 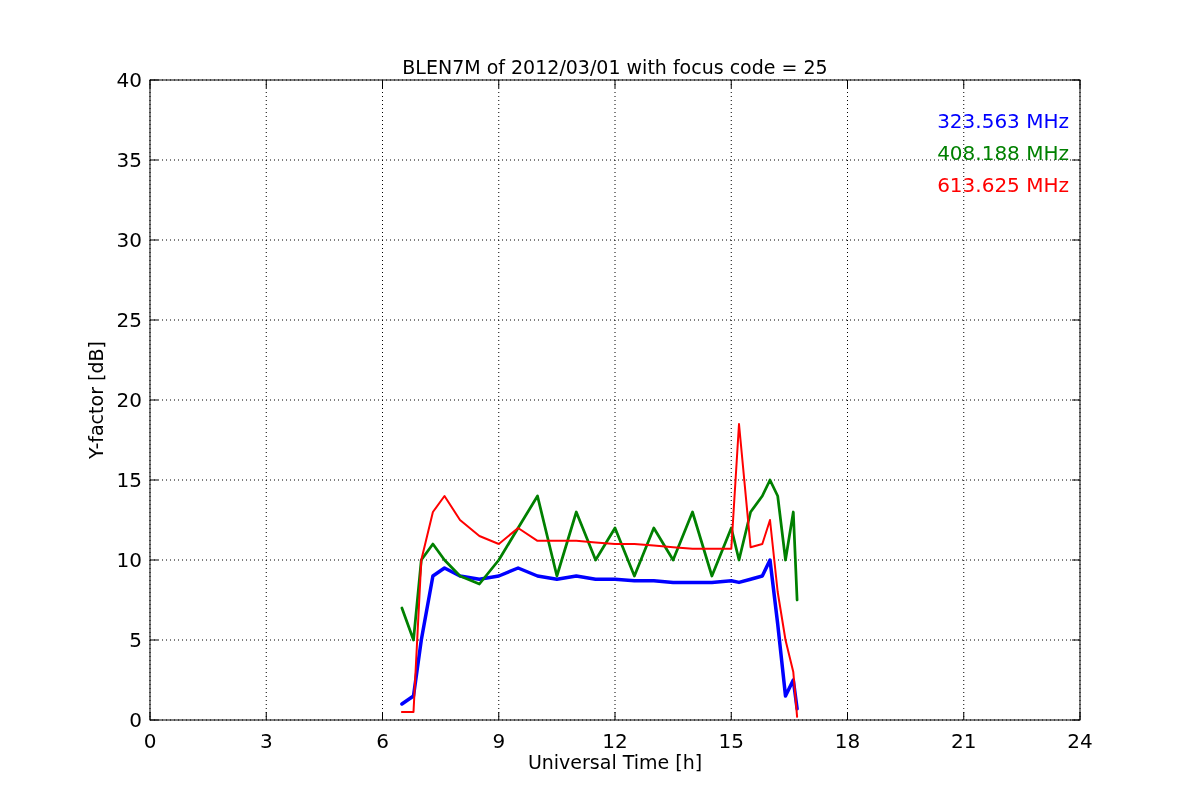 I want to click on y-tick-label: 10, so click(x=129, y=560).